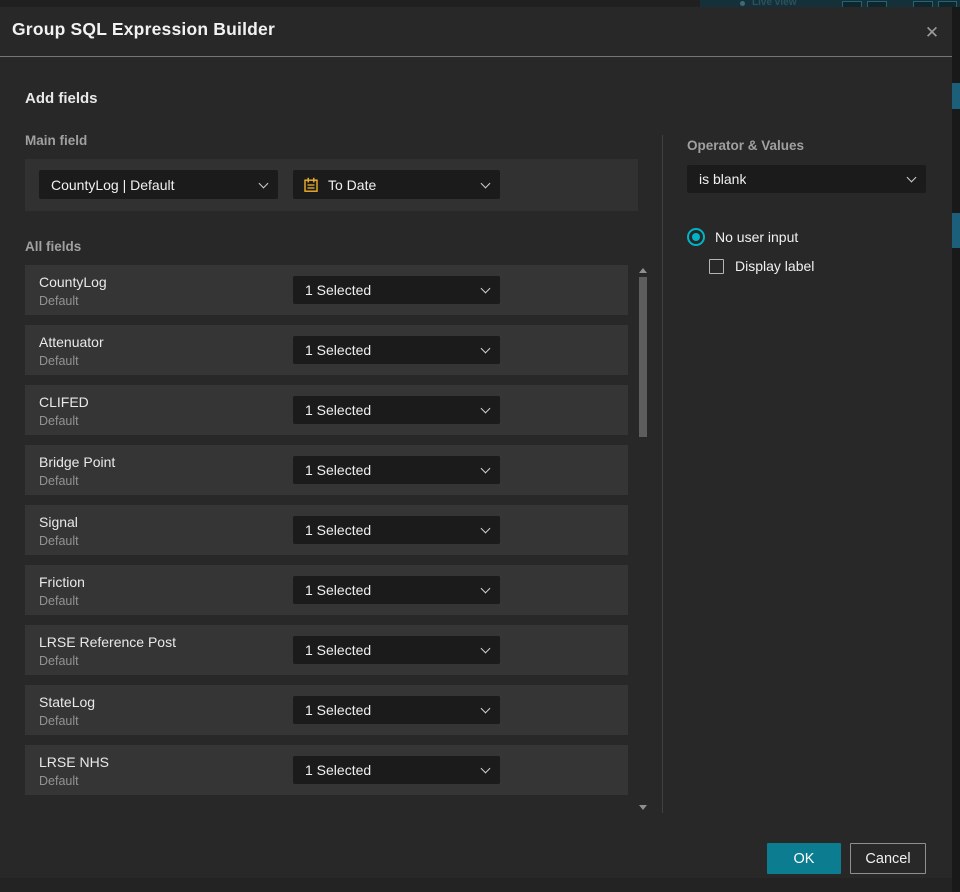 The image size is (960, 892). I want to click on scroll-down-icon, so click(643, 807).